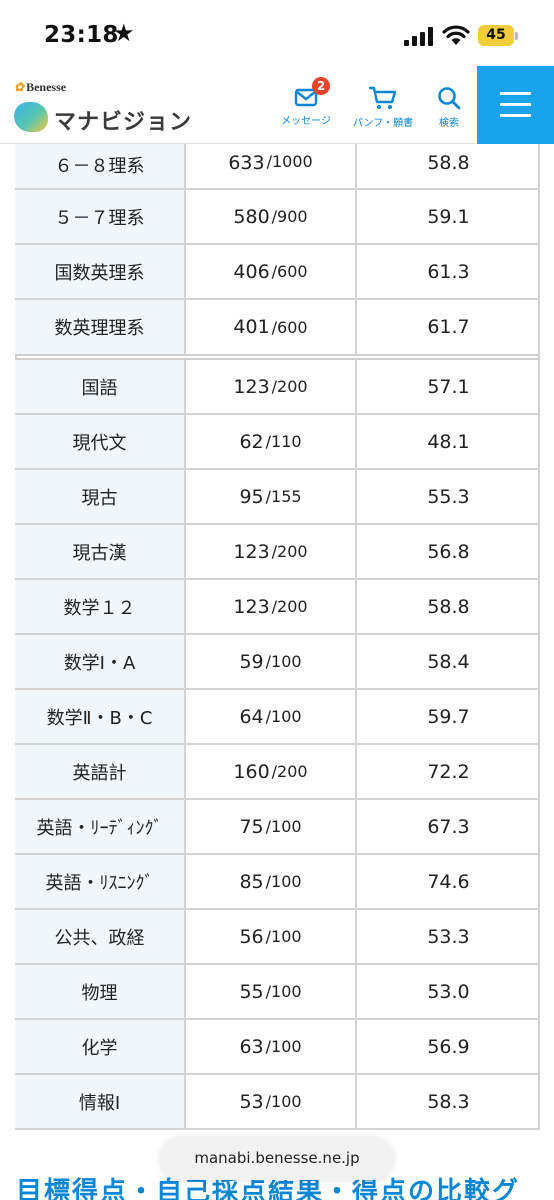 The height and width of the screenshot is (1200, 554). I want to click on score-cell: 123/200, so click(271, 606).